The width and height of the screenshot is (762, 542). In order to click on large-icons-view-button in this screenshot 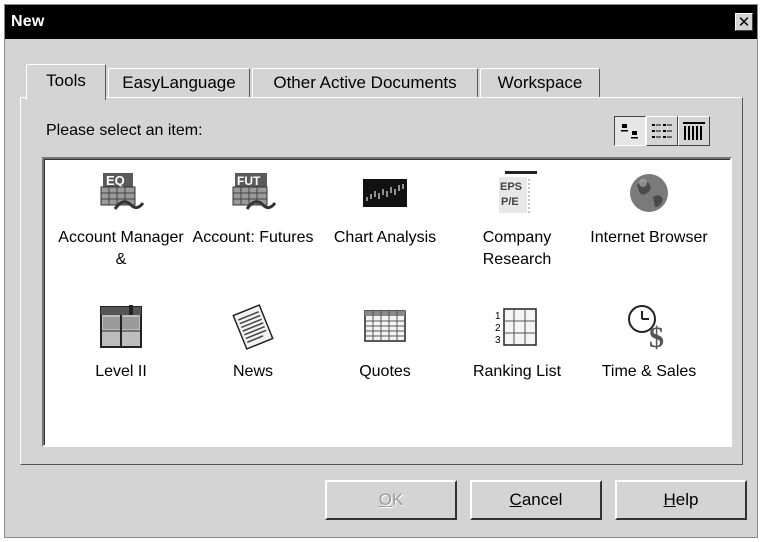, I will do `click(630, 131)`.